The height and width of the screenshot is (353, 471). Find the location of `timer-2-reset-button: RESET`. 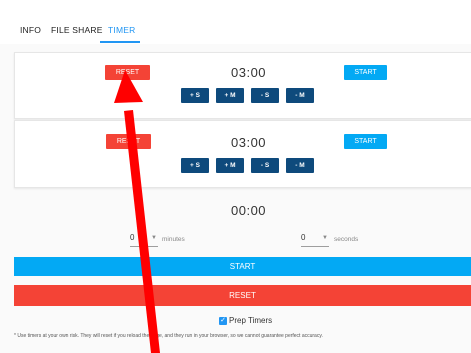

timer-2-reset-button: RESET is located at coordinates (128, 141).